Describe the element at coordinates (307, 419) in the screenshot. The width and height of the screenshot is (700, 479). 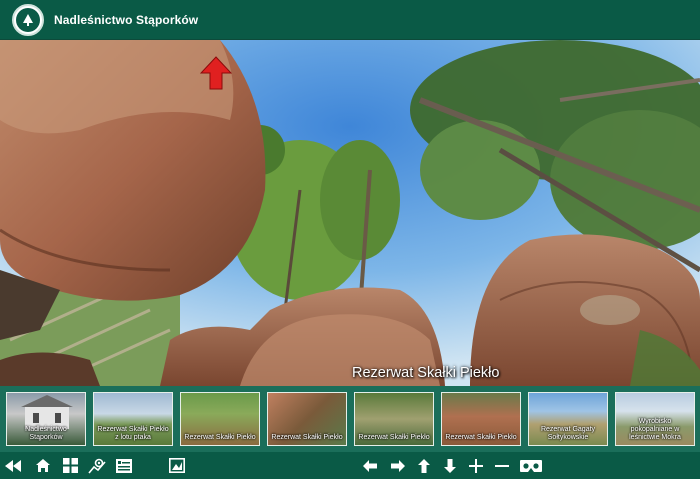
I see `thumbnail-scene-4: Rezerwat Skałki Piekło` at that location.